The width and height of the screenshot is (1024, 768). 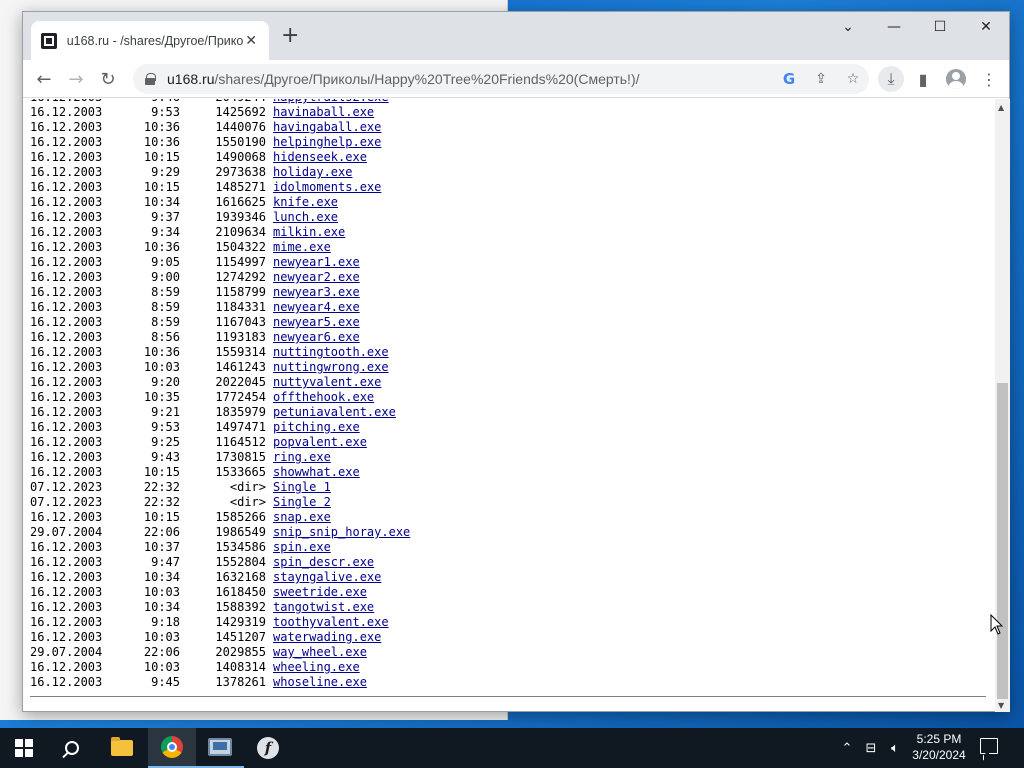 I want to click on search-icon, so click(x=72, y=748).